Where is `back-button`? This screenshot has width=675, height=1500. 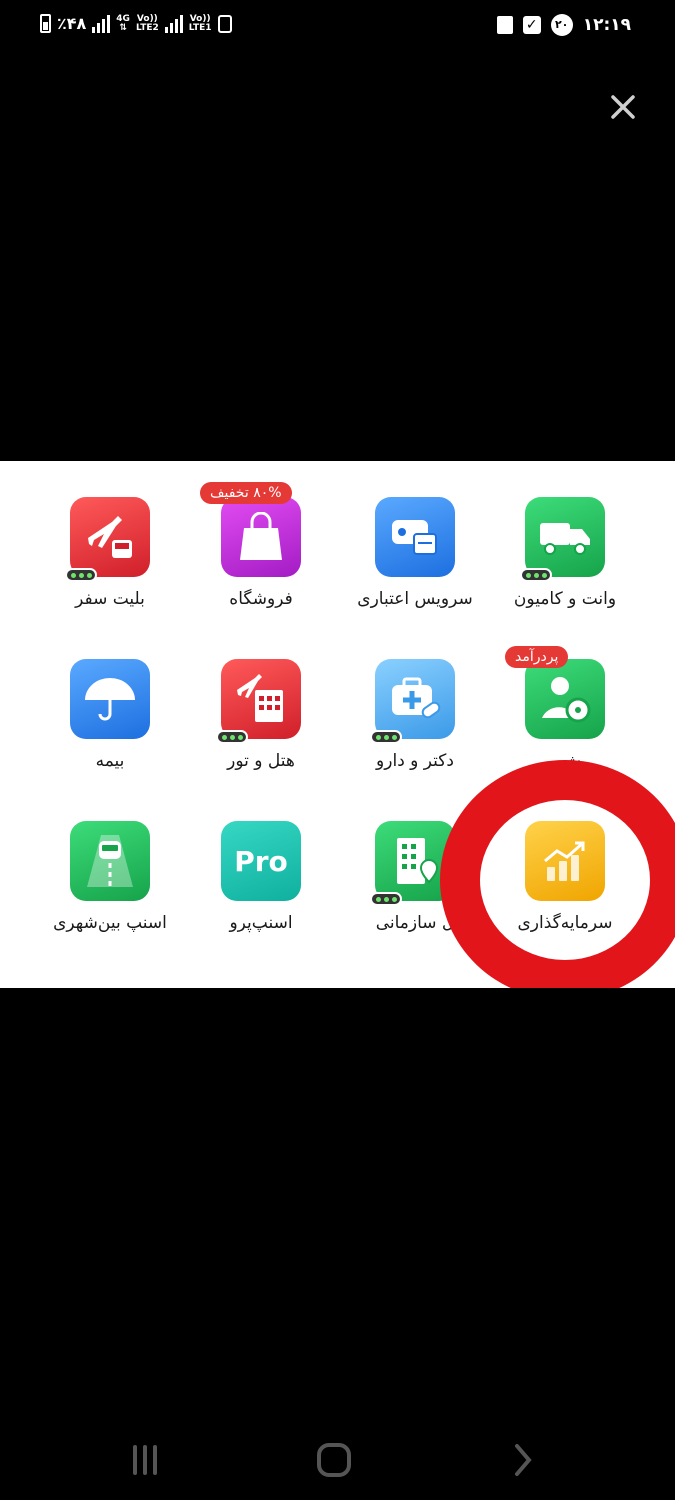 back-button is located at coordinates (522, 1460).